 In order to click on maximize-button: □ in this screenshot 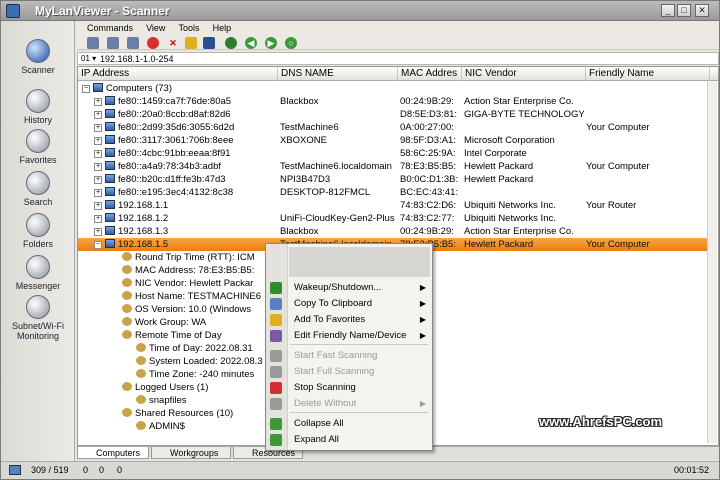, I will do `click(684, 10)`.